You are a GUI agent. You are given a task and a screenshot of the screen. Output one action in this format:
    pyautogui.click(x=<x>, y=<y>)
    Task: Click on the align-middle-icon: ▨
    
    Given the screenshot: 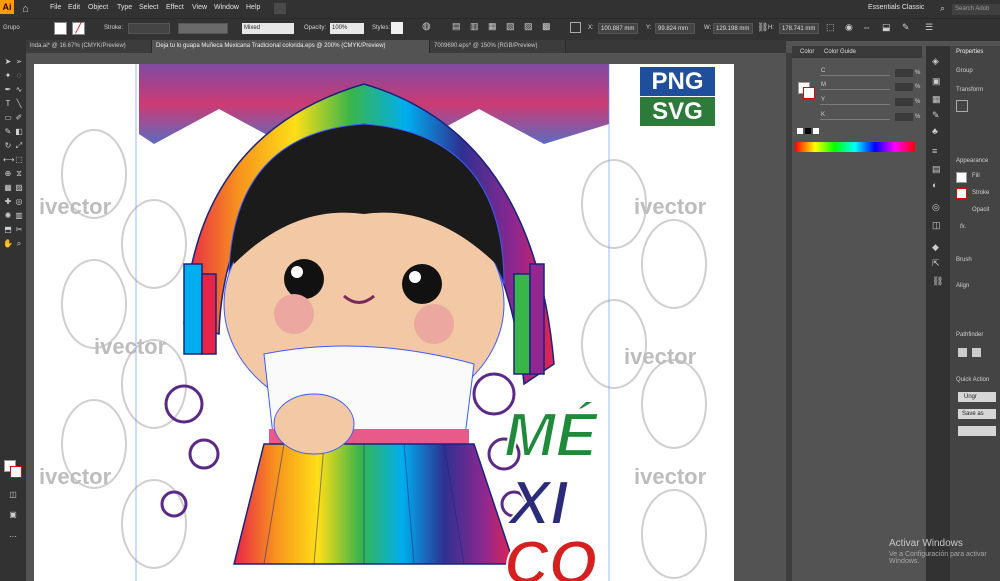 What is the action you would take?
    pyautogui.click(x=528, y=26)
    